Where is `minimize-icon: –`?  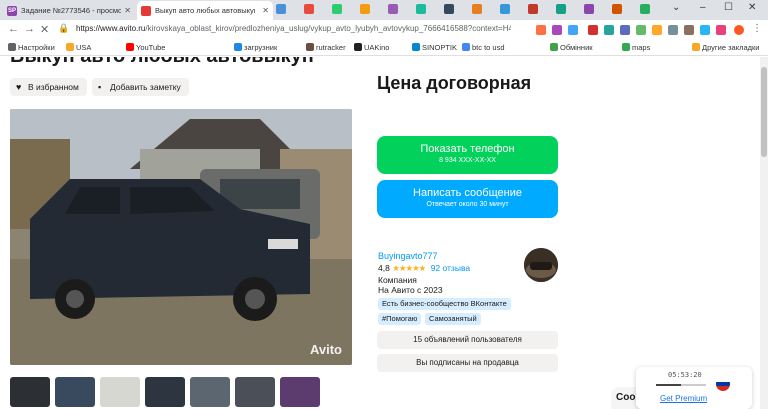
minimize-icon: – is located at coordinates (703, 7).